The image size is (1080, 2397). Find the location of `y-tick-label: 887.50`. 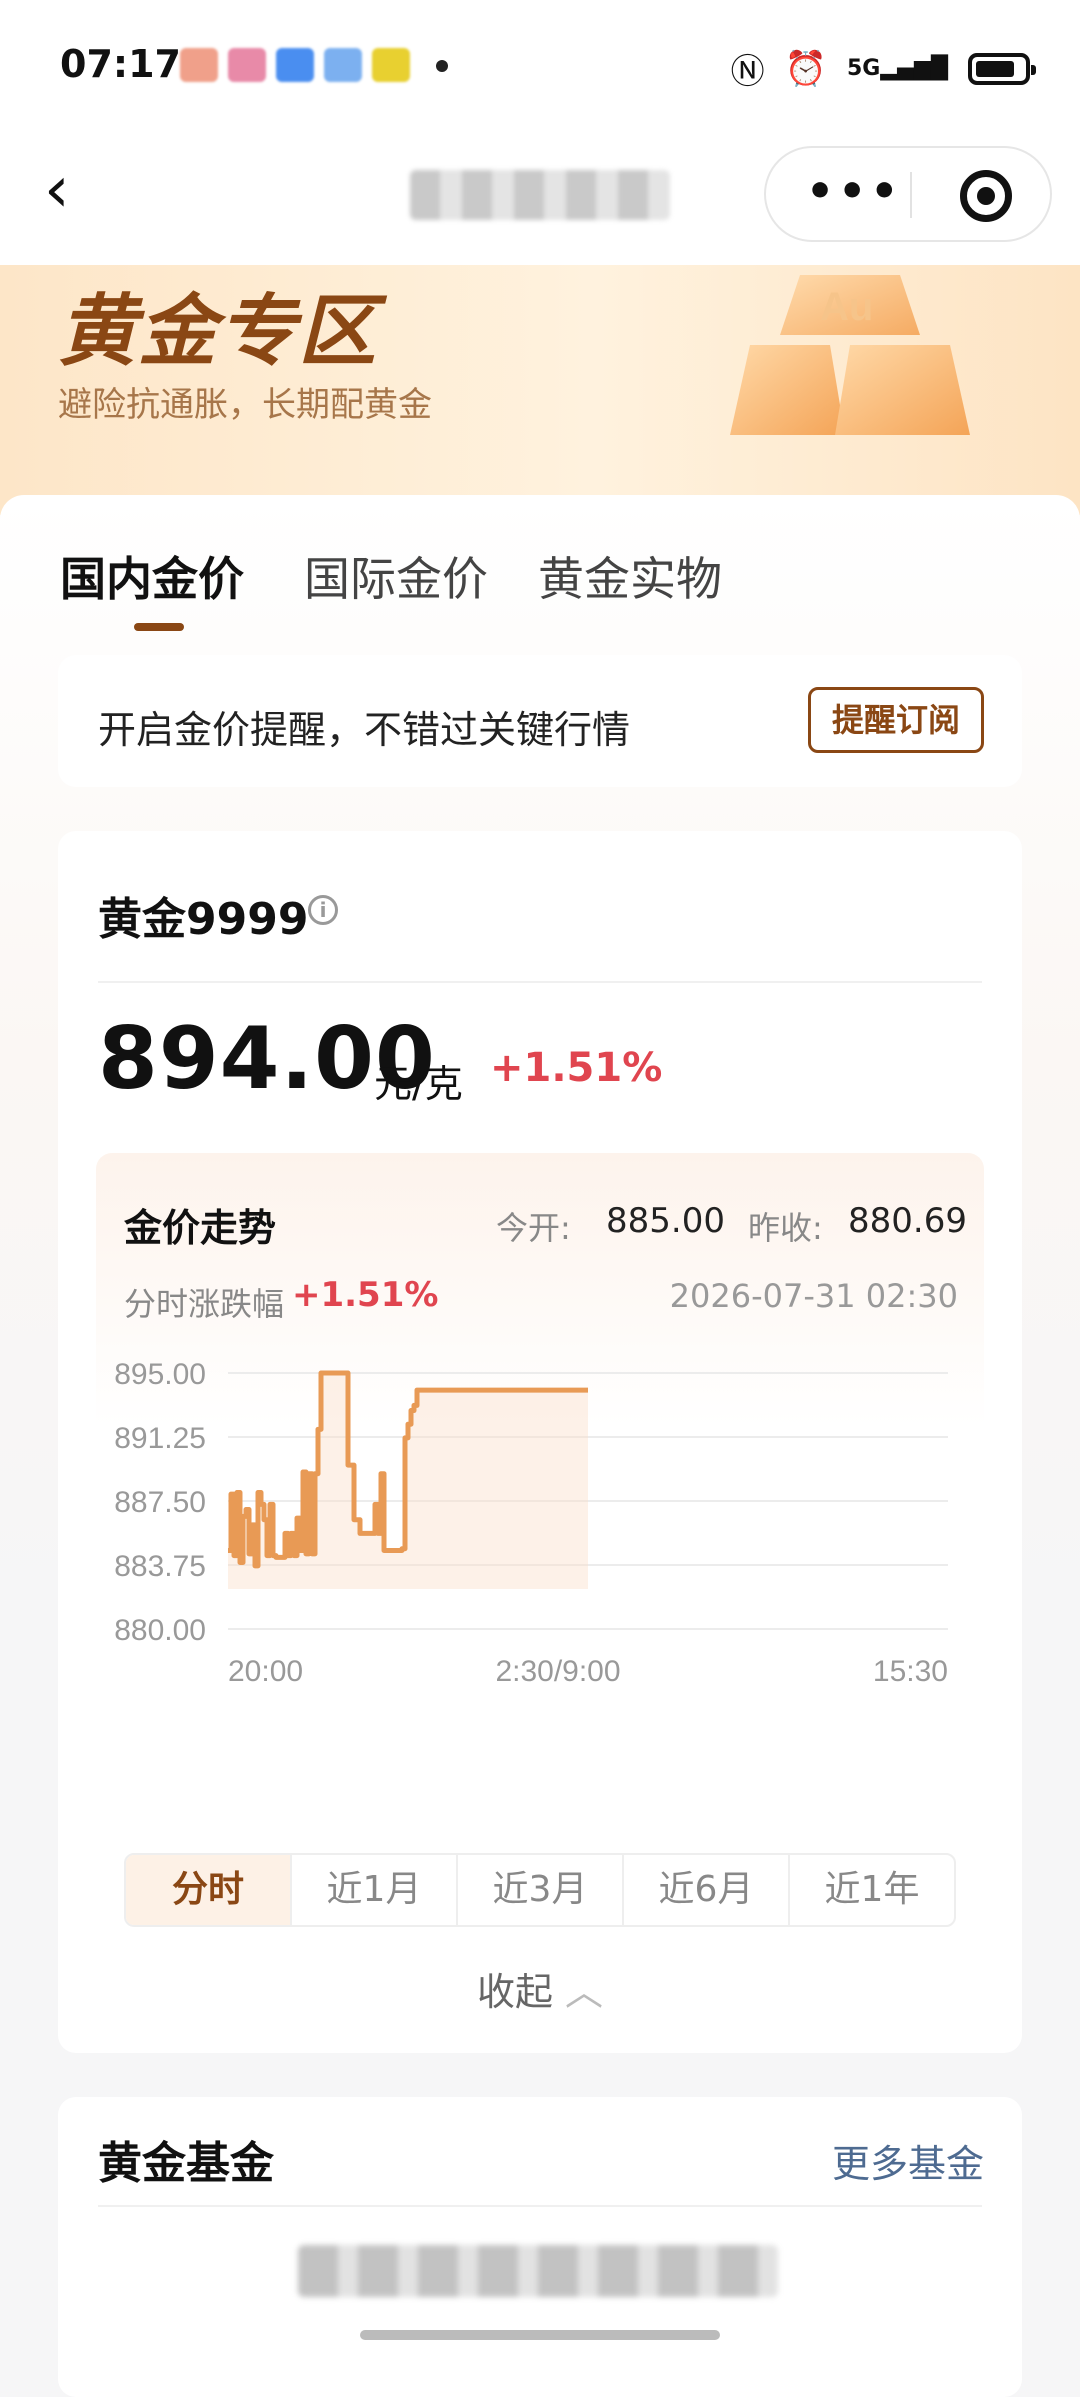

y-tick-label: 887.50 is located at coordinates (160, 1502).